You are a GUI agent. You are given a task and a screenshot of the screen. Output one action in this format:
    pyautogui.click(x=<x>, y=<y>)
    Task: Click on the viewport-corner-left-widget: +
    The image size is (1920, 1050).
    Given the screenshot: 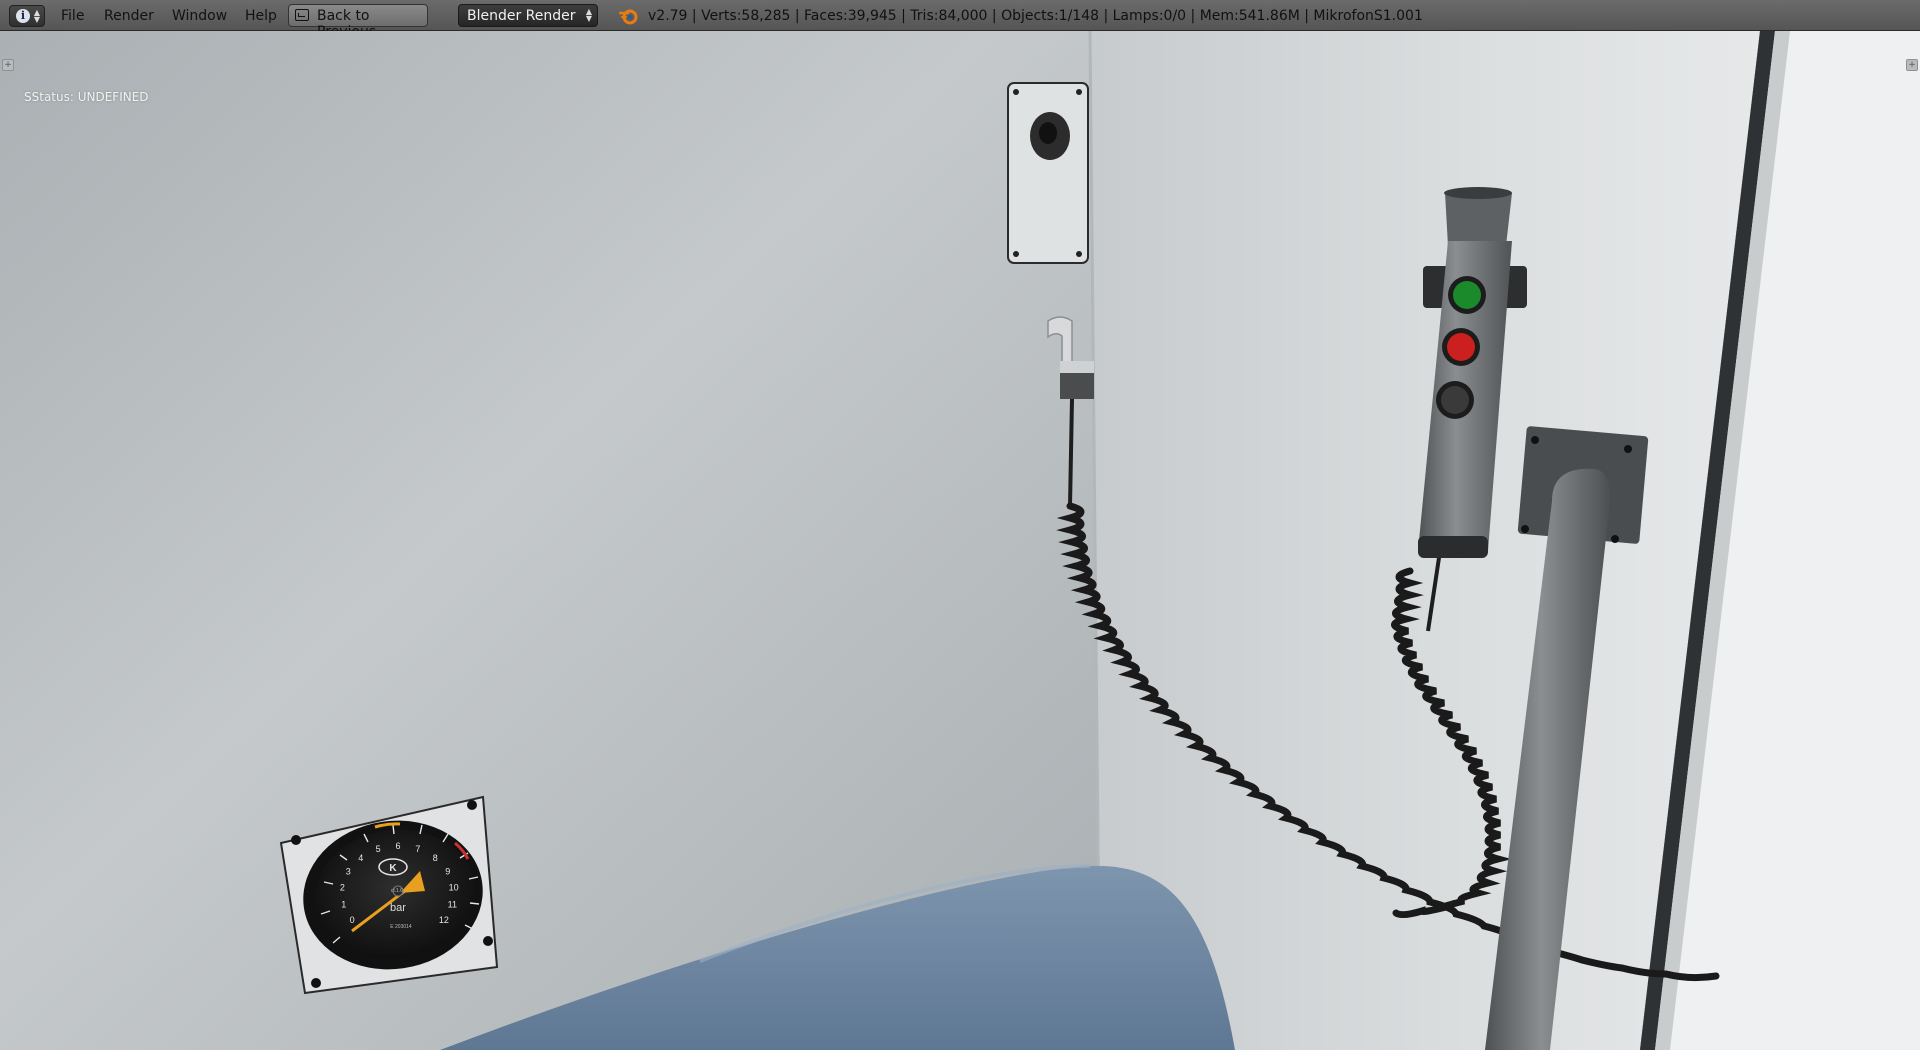 What is the action you would take?
    pyautogui.click(x=8, y=65)
    